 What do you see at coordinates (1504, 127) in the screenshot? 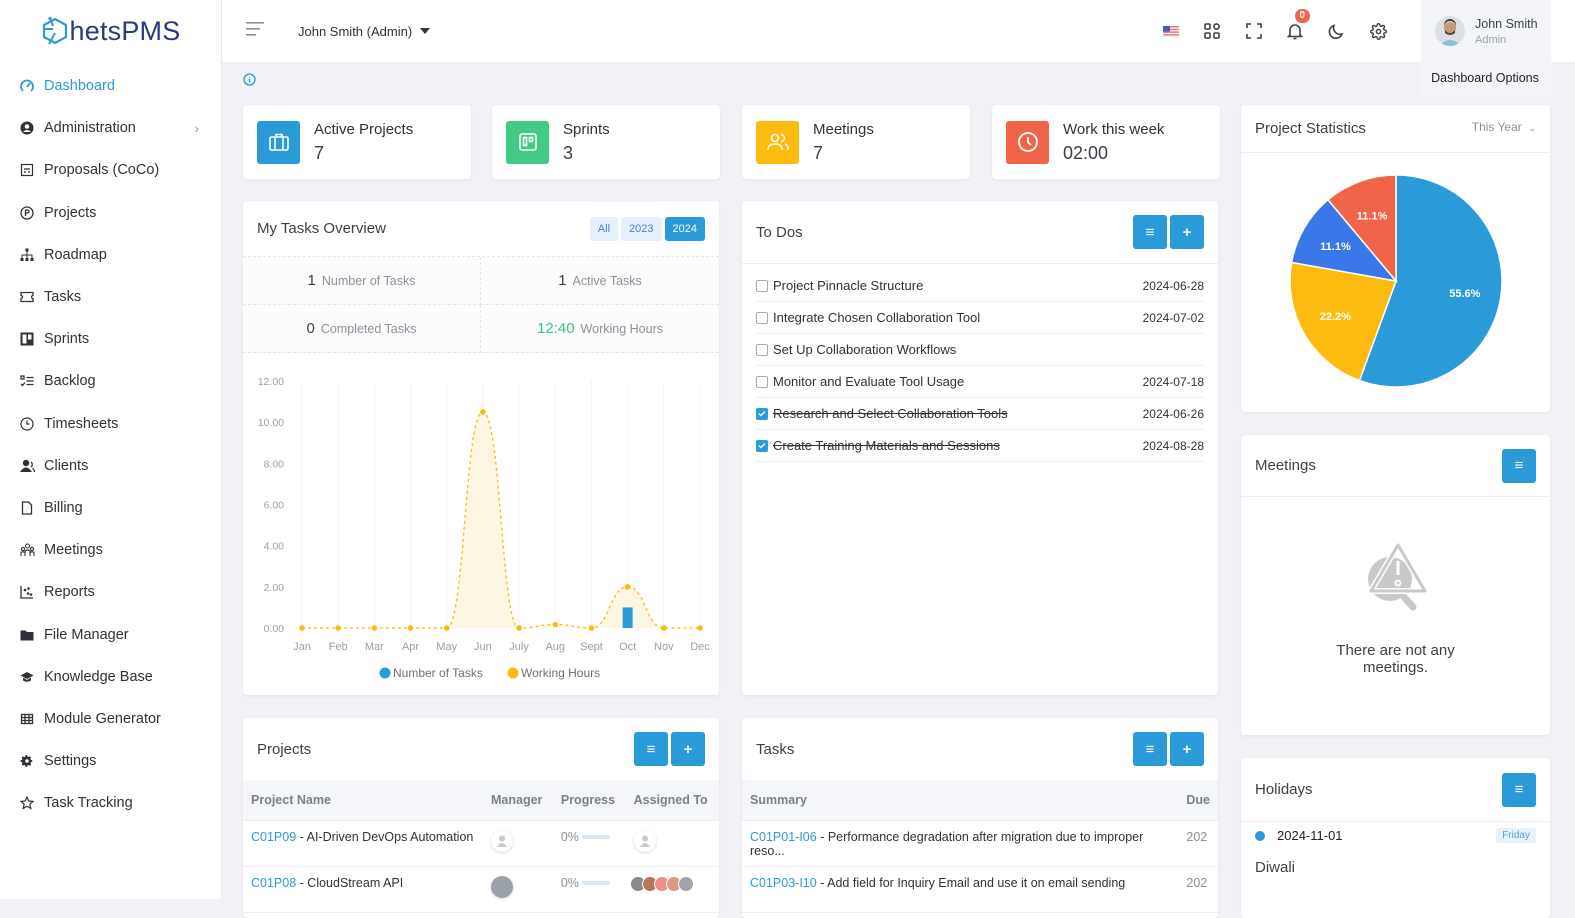
I see `period-select: This Year ⌄` at bounding box center [1504, 127].